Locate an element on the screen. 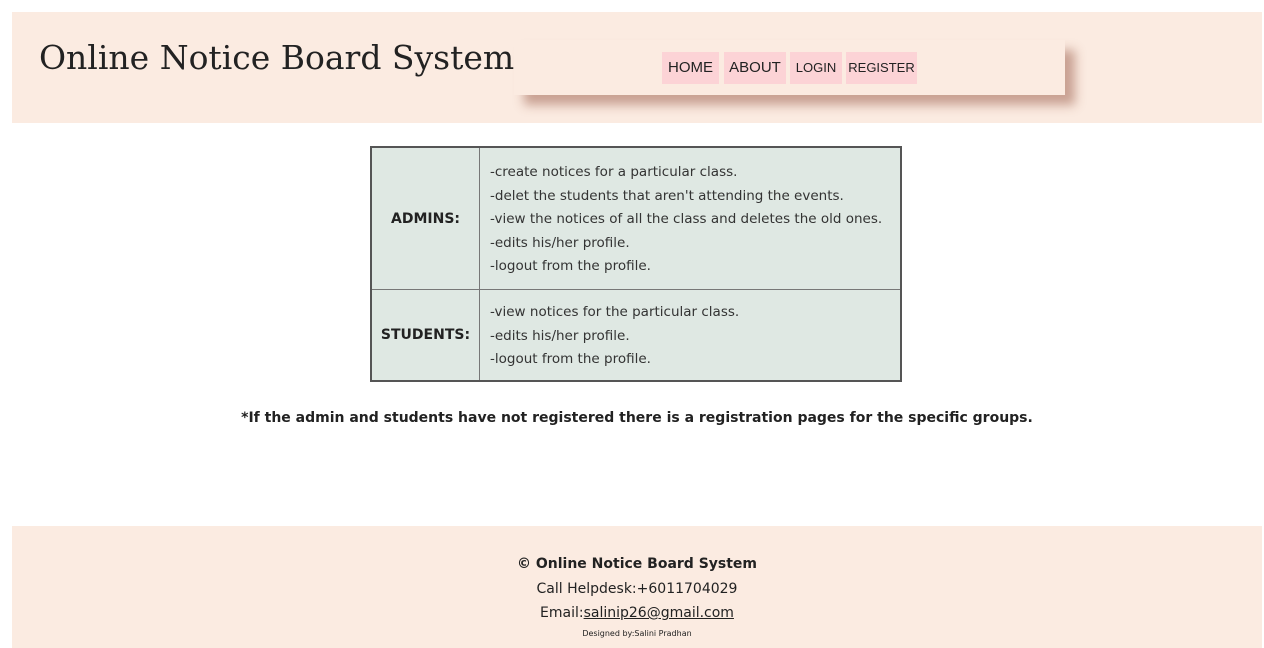 This screenshot has width=1264, height=648. nav-login-link: LOGIN is located at coordinates (816, 68).